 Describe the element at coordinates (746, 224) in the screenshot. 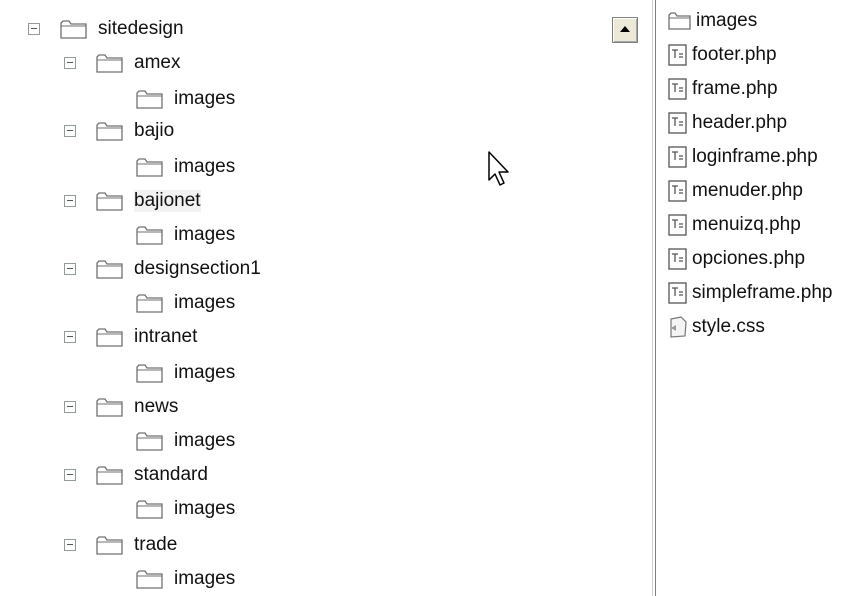

I see `file-name: menuizq.php` at that location.